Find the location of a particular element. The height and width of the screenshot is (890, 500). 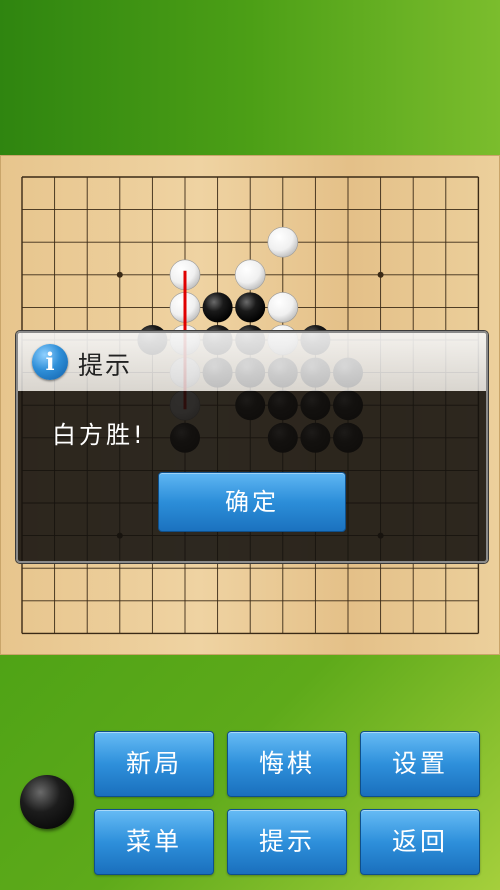

settings-button: 设置 is located at coordinates (420, 764).